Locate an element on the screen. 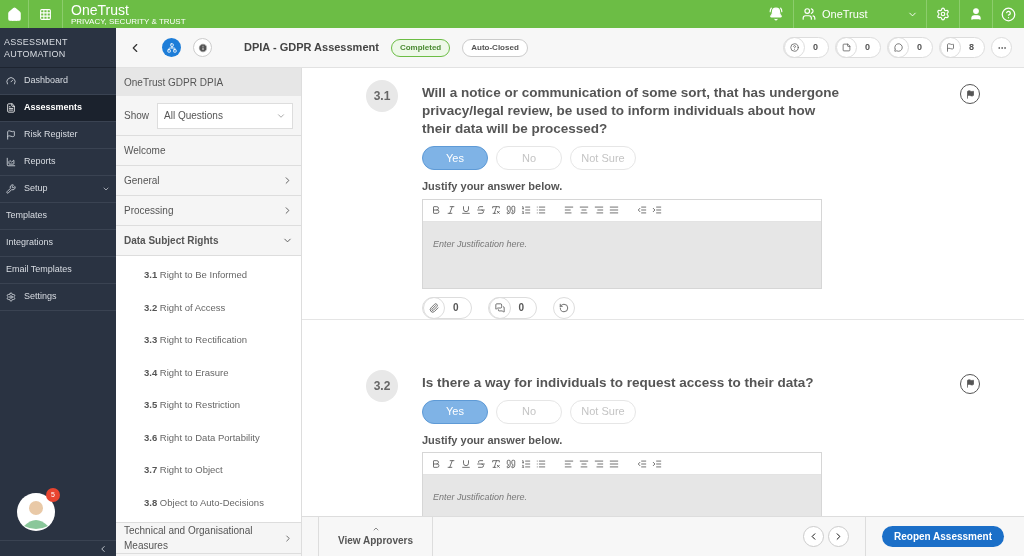 The height and width of the screenshot is (556, 1024). gauge-icon is located at coordinates (11, 81).